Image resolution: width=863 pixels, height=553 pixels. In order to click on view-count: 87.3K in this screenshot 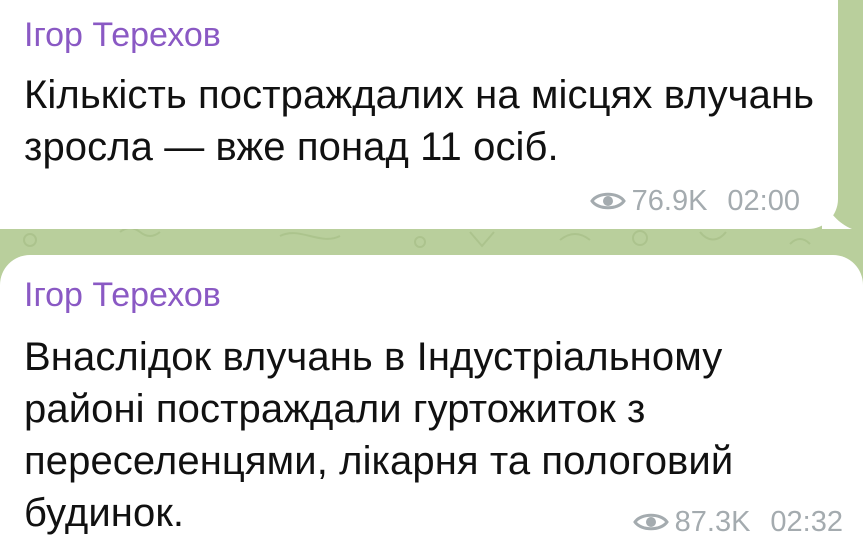, I will do `click(712, 522)`.